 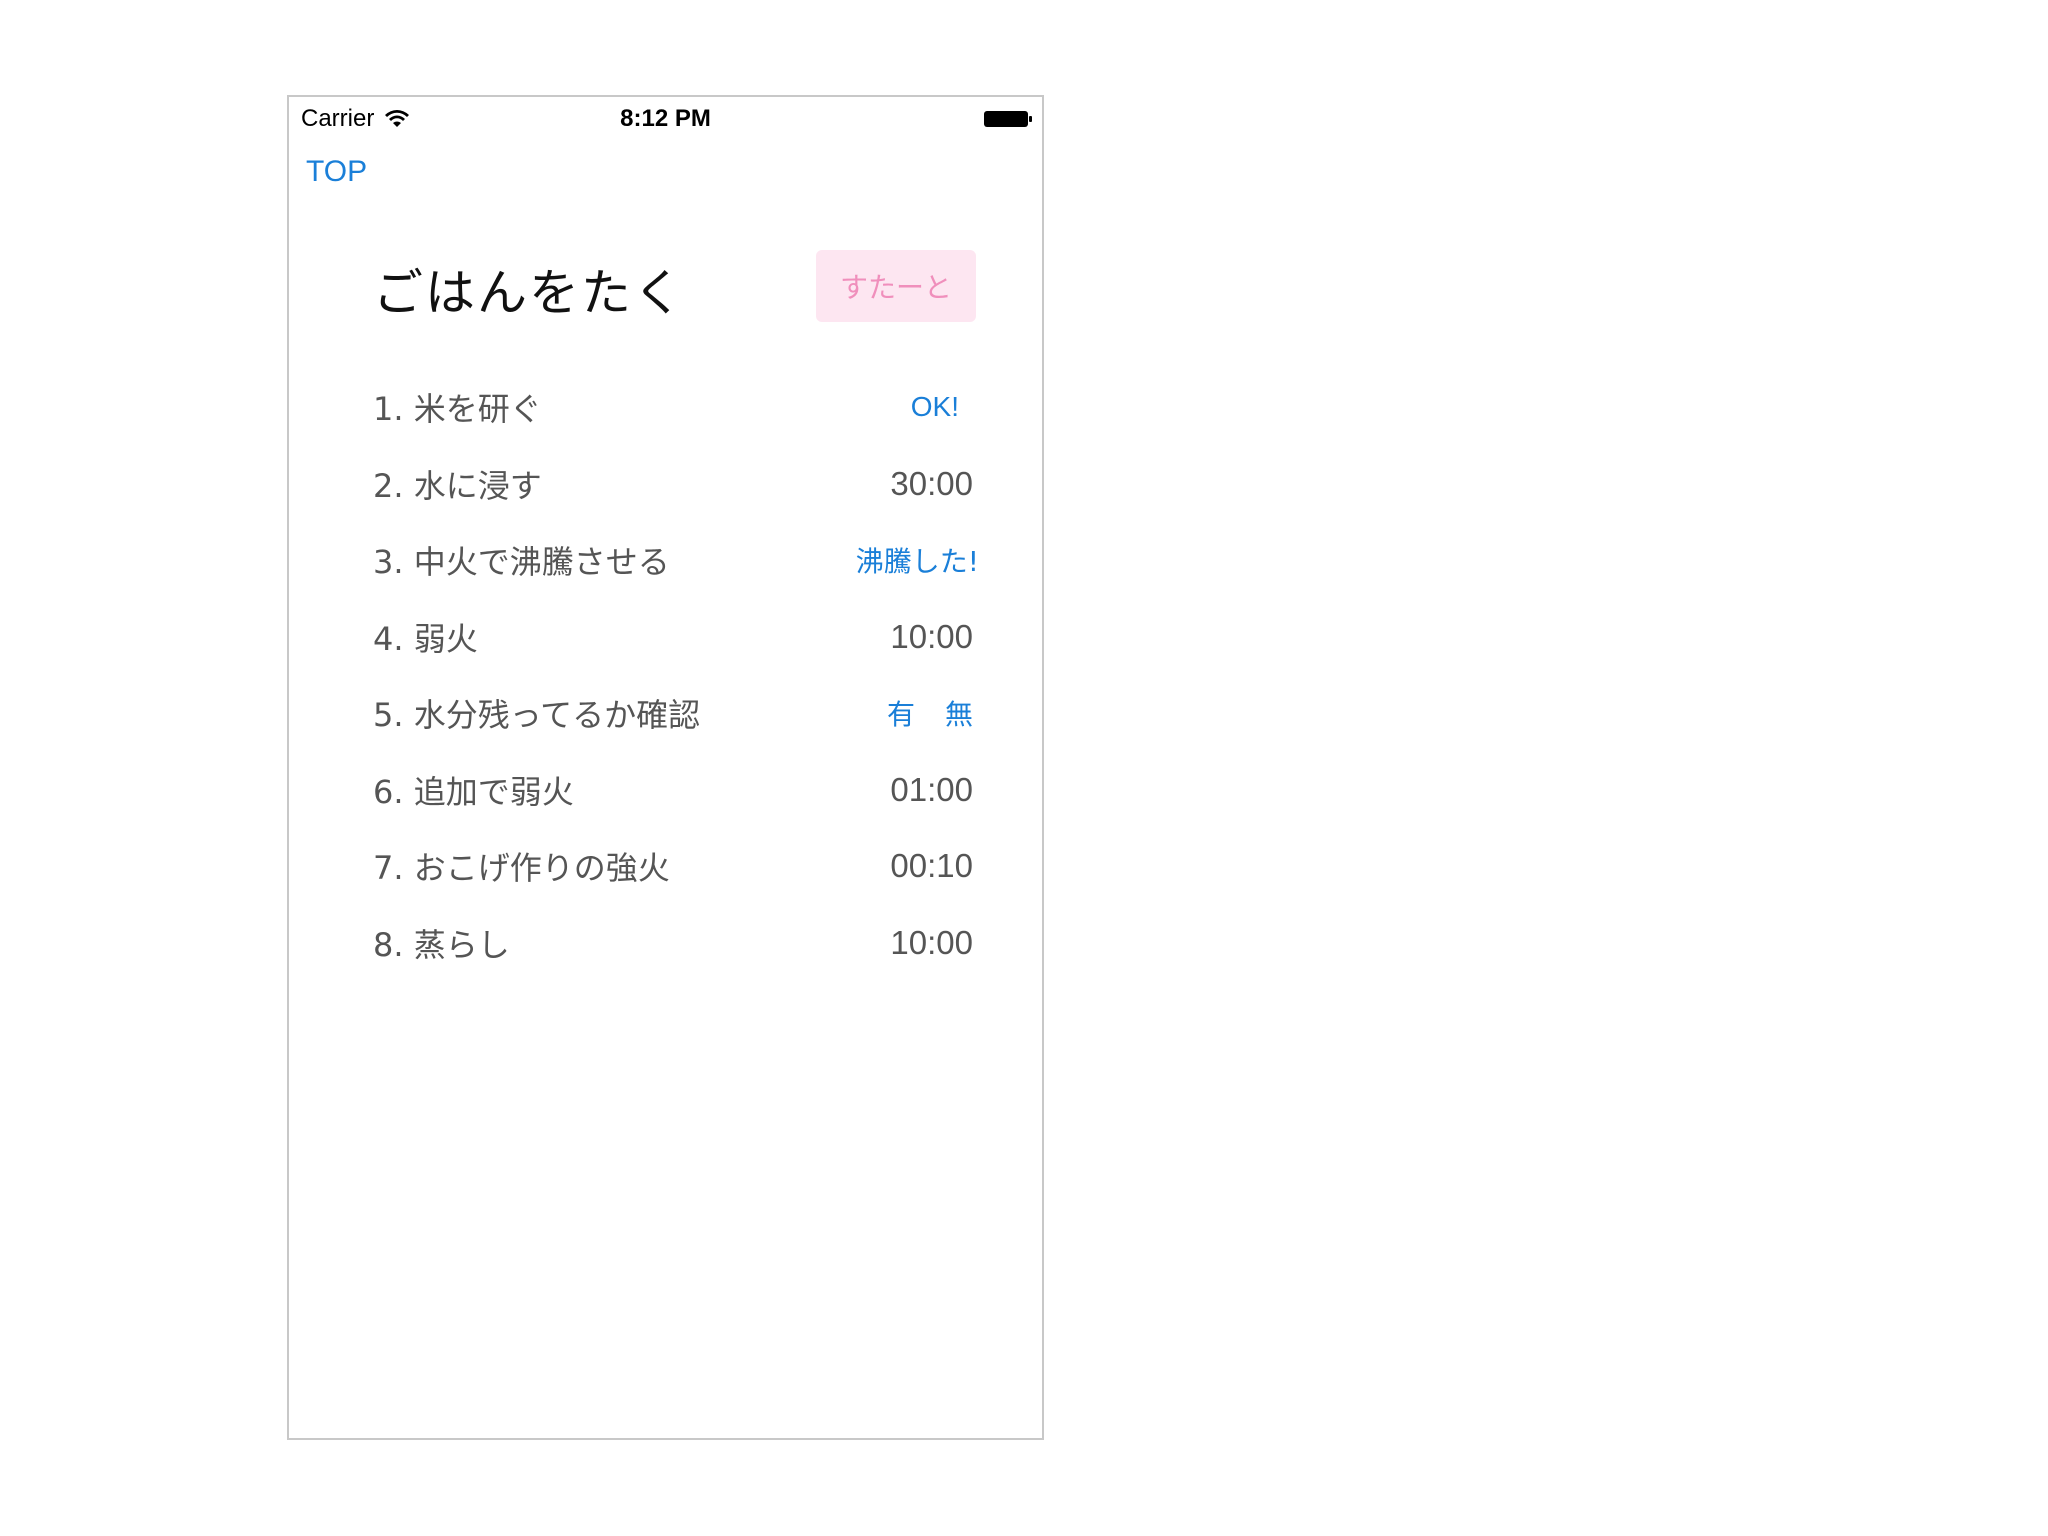 What do you see at coordinates (537, 715) in the screenshot?
I see `step-label: 5. 水分残ってるか確認` at bounding box center [537, 715].